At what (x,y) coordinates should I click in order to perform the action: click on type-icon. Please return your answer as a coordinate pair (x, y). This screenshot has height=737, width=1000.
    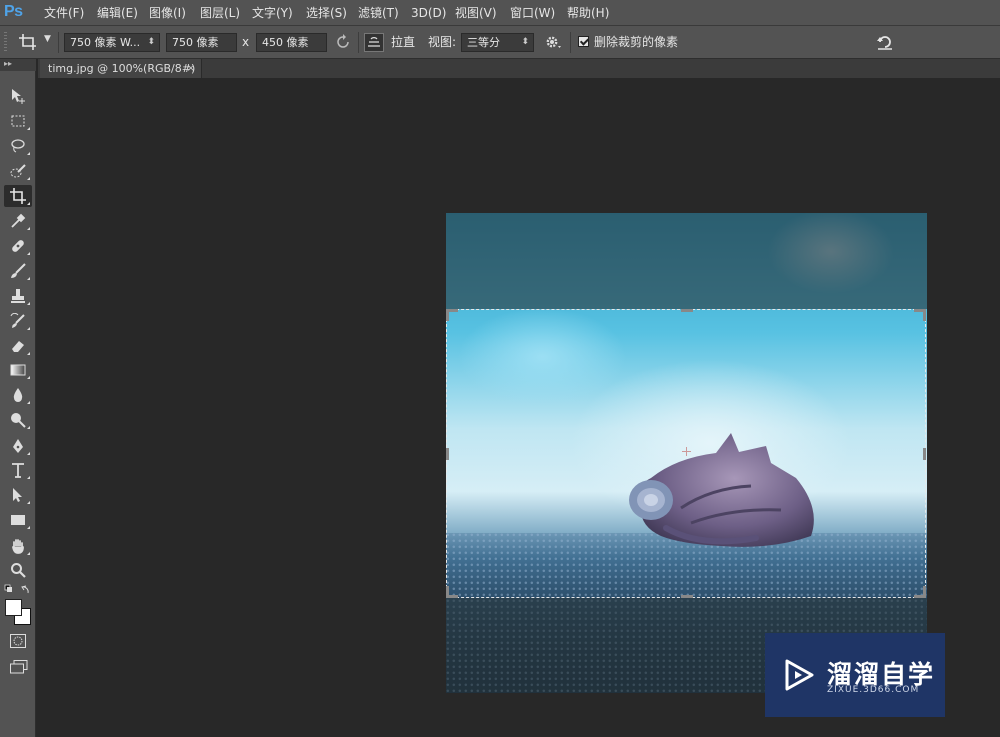
    Looking at the image, I should click on (18, 470).